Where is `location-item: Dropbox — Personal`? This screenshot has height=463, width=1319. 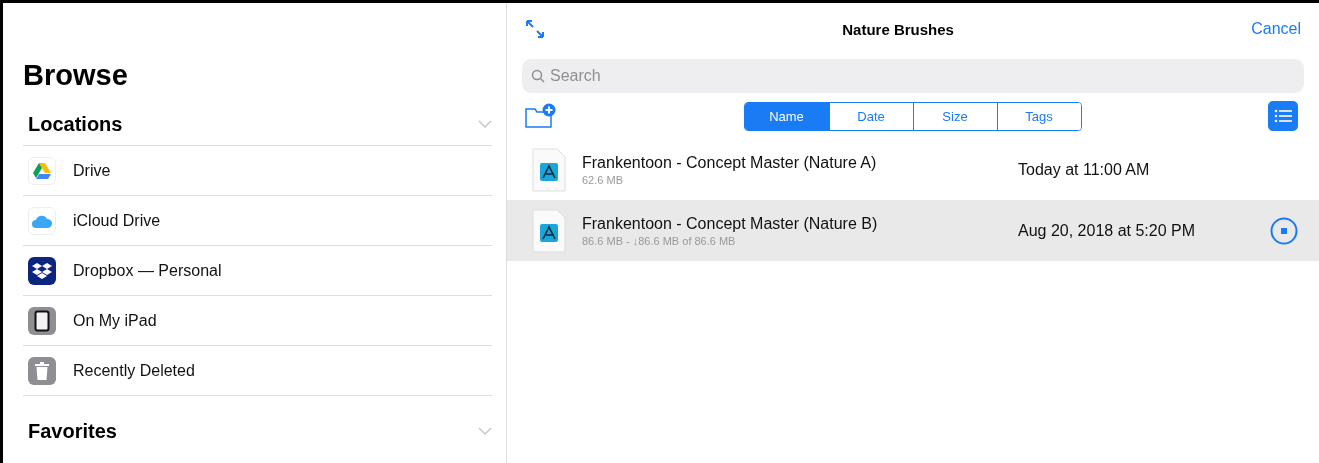 location-item: Dropbox — Personal is located at coordinates (257, 271).